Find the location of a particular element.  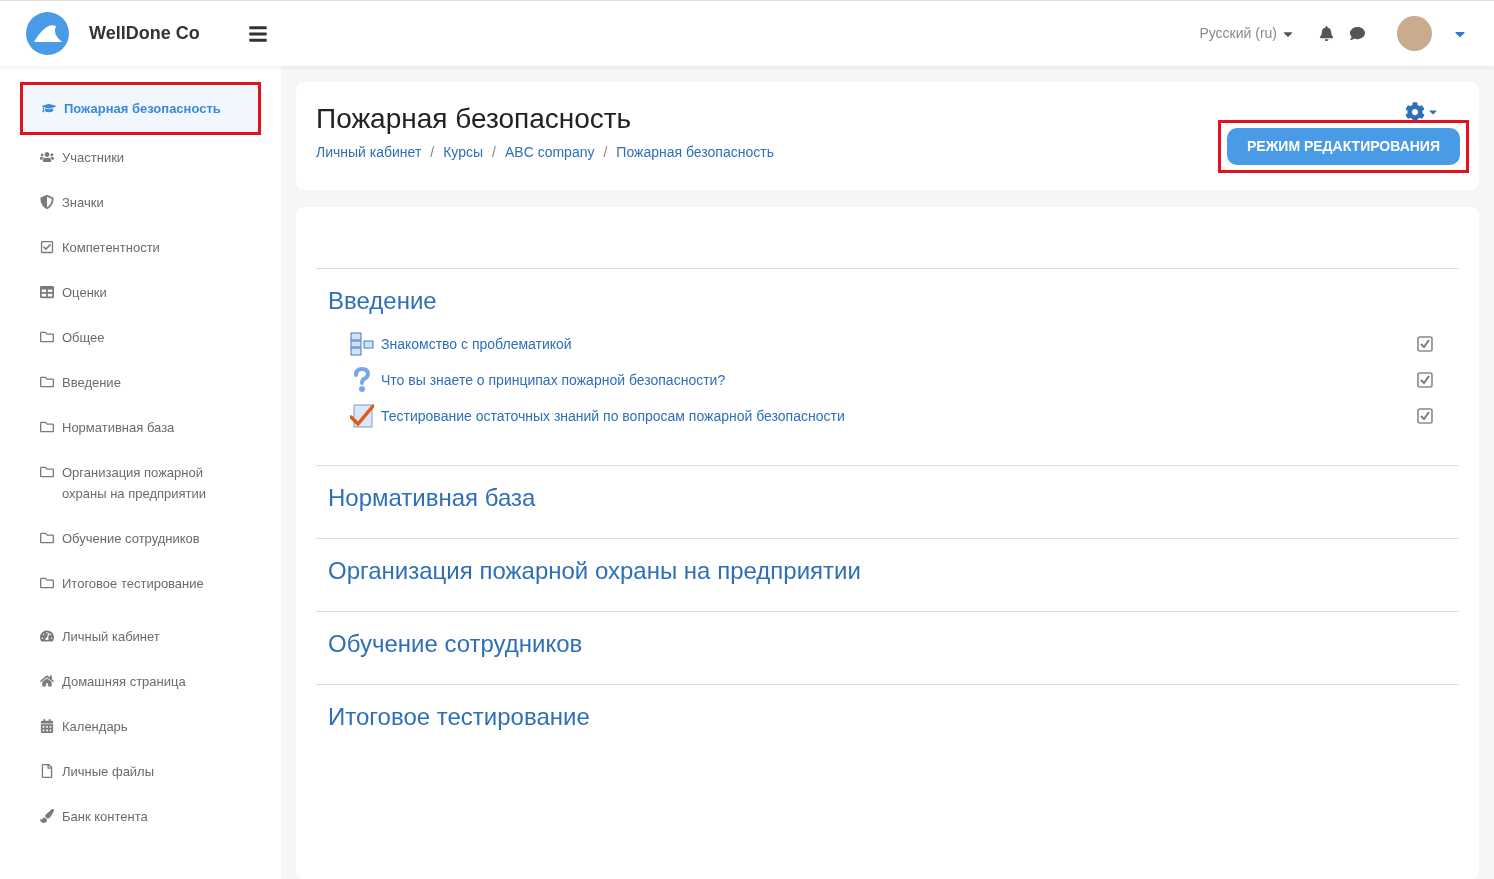

structure-icon is located at coordinates (362, 344).